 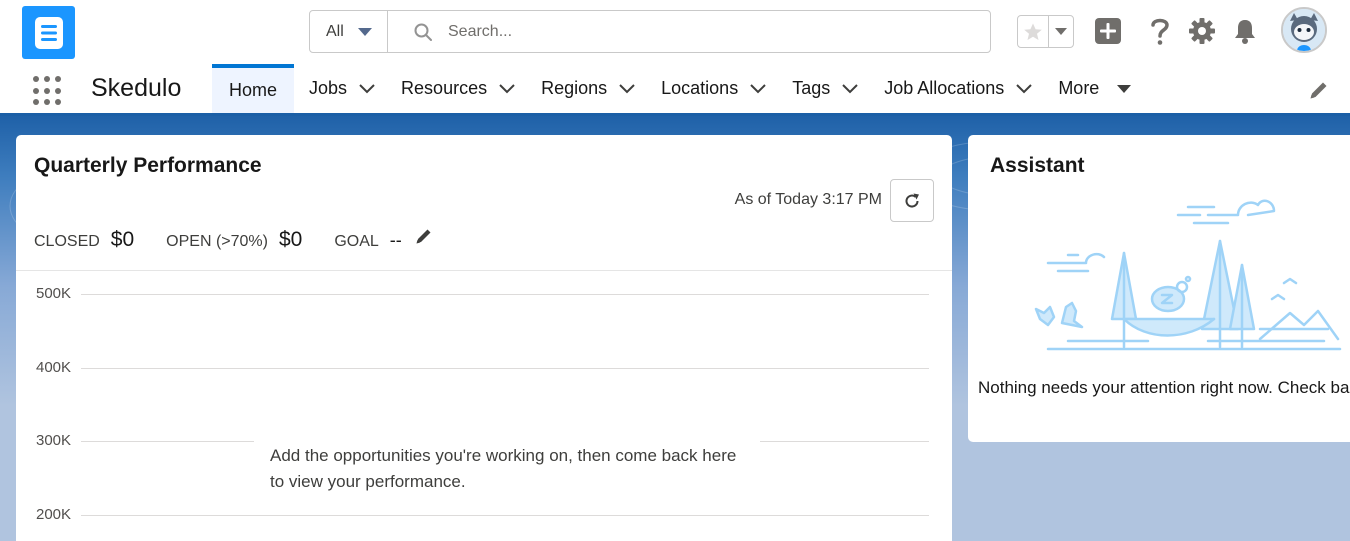 What do you see at coordinates (349, 31) in the screenshot?
I see `search-scope-dropdown: All` at bounding box center [349, 31].